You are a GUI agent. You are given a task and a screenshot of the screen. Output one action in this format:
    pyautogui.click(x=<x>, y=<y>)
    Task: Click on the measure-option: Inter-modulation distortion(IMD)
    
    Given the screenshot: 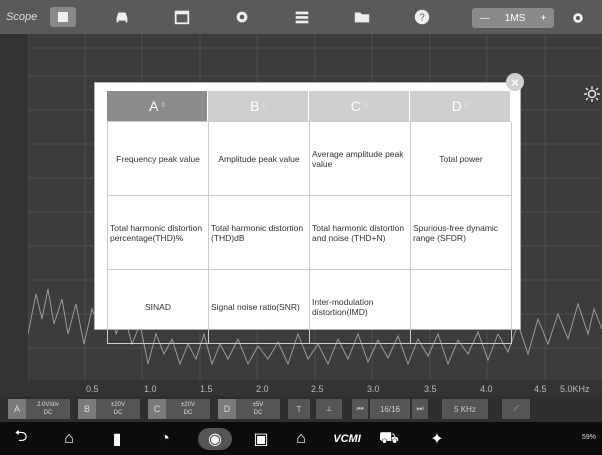 What is the action you would take?
    pyautogui.click(x=360, y=307)
    